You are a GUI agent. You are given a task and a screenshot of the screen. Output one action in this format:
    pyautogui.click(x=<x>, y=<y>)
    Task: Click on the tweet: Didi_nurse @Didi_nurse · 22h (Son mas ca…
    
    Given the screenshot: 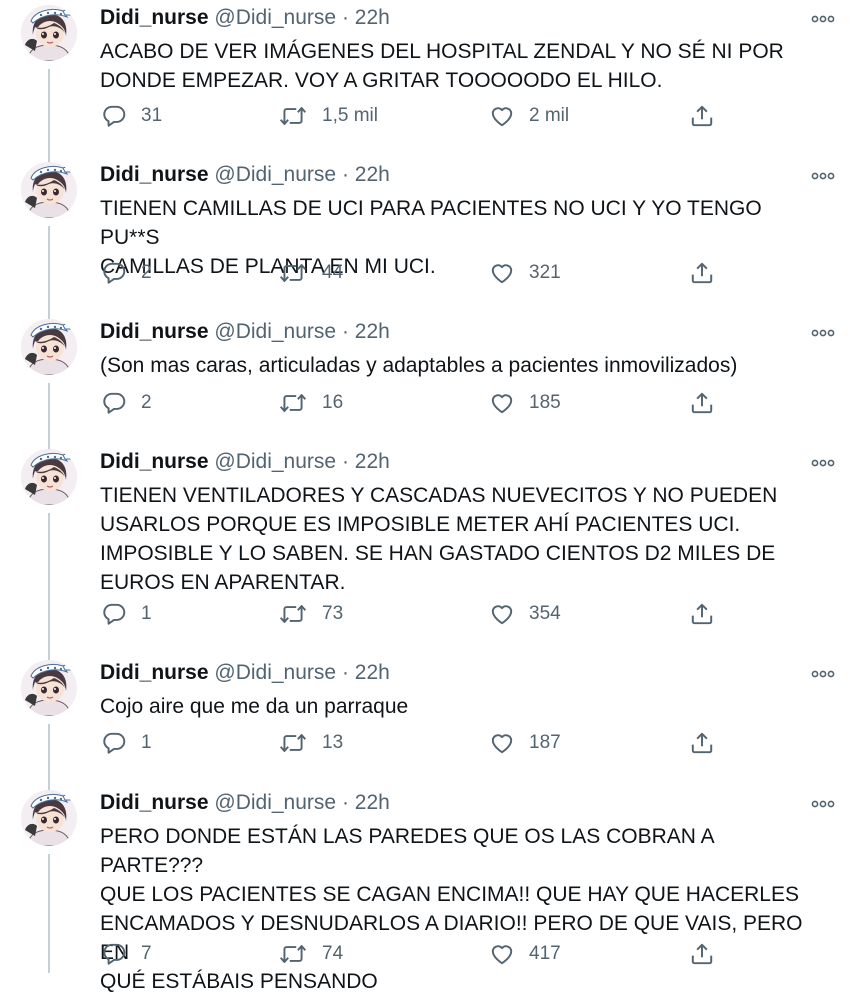 What is the action you would take?
    pyautogui.click(x=425, y=384)
    